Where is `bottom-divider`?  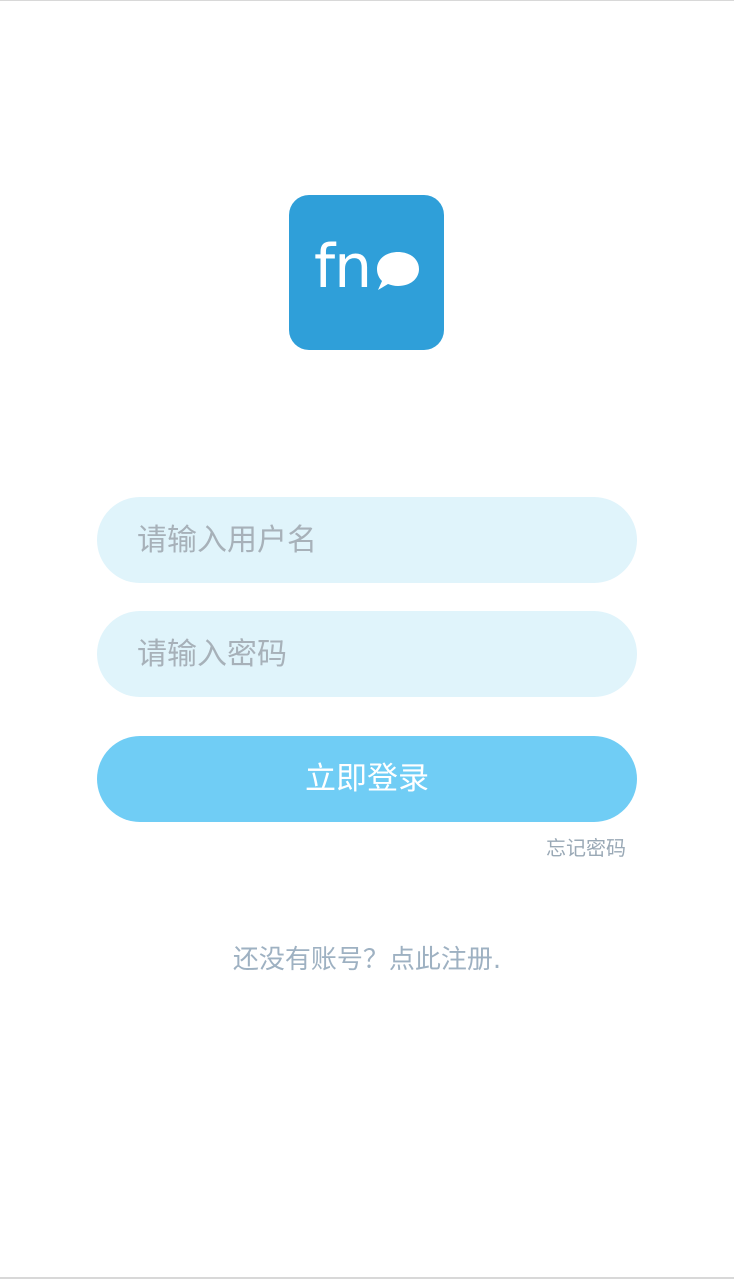 bottom-divider is located at coordinates (367, 1278).